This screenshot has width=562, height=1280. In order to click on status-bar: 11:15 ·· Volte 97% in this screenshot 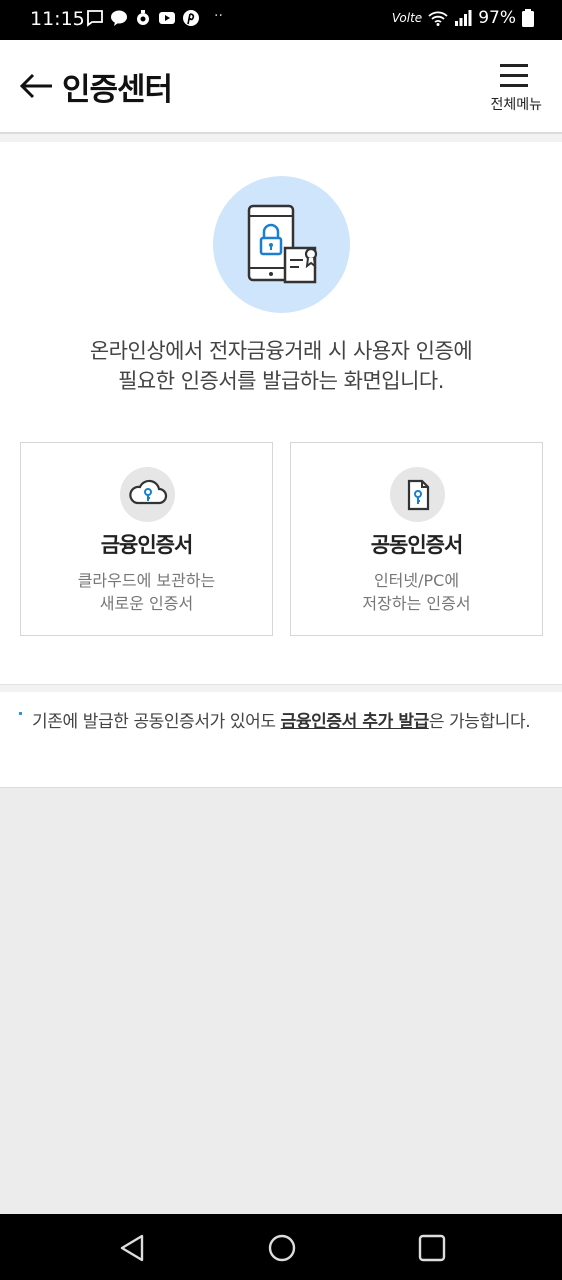, I will do `click(281, 20)`.